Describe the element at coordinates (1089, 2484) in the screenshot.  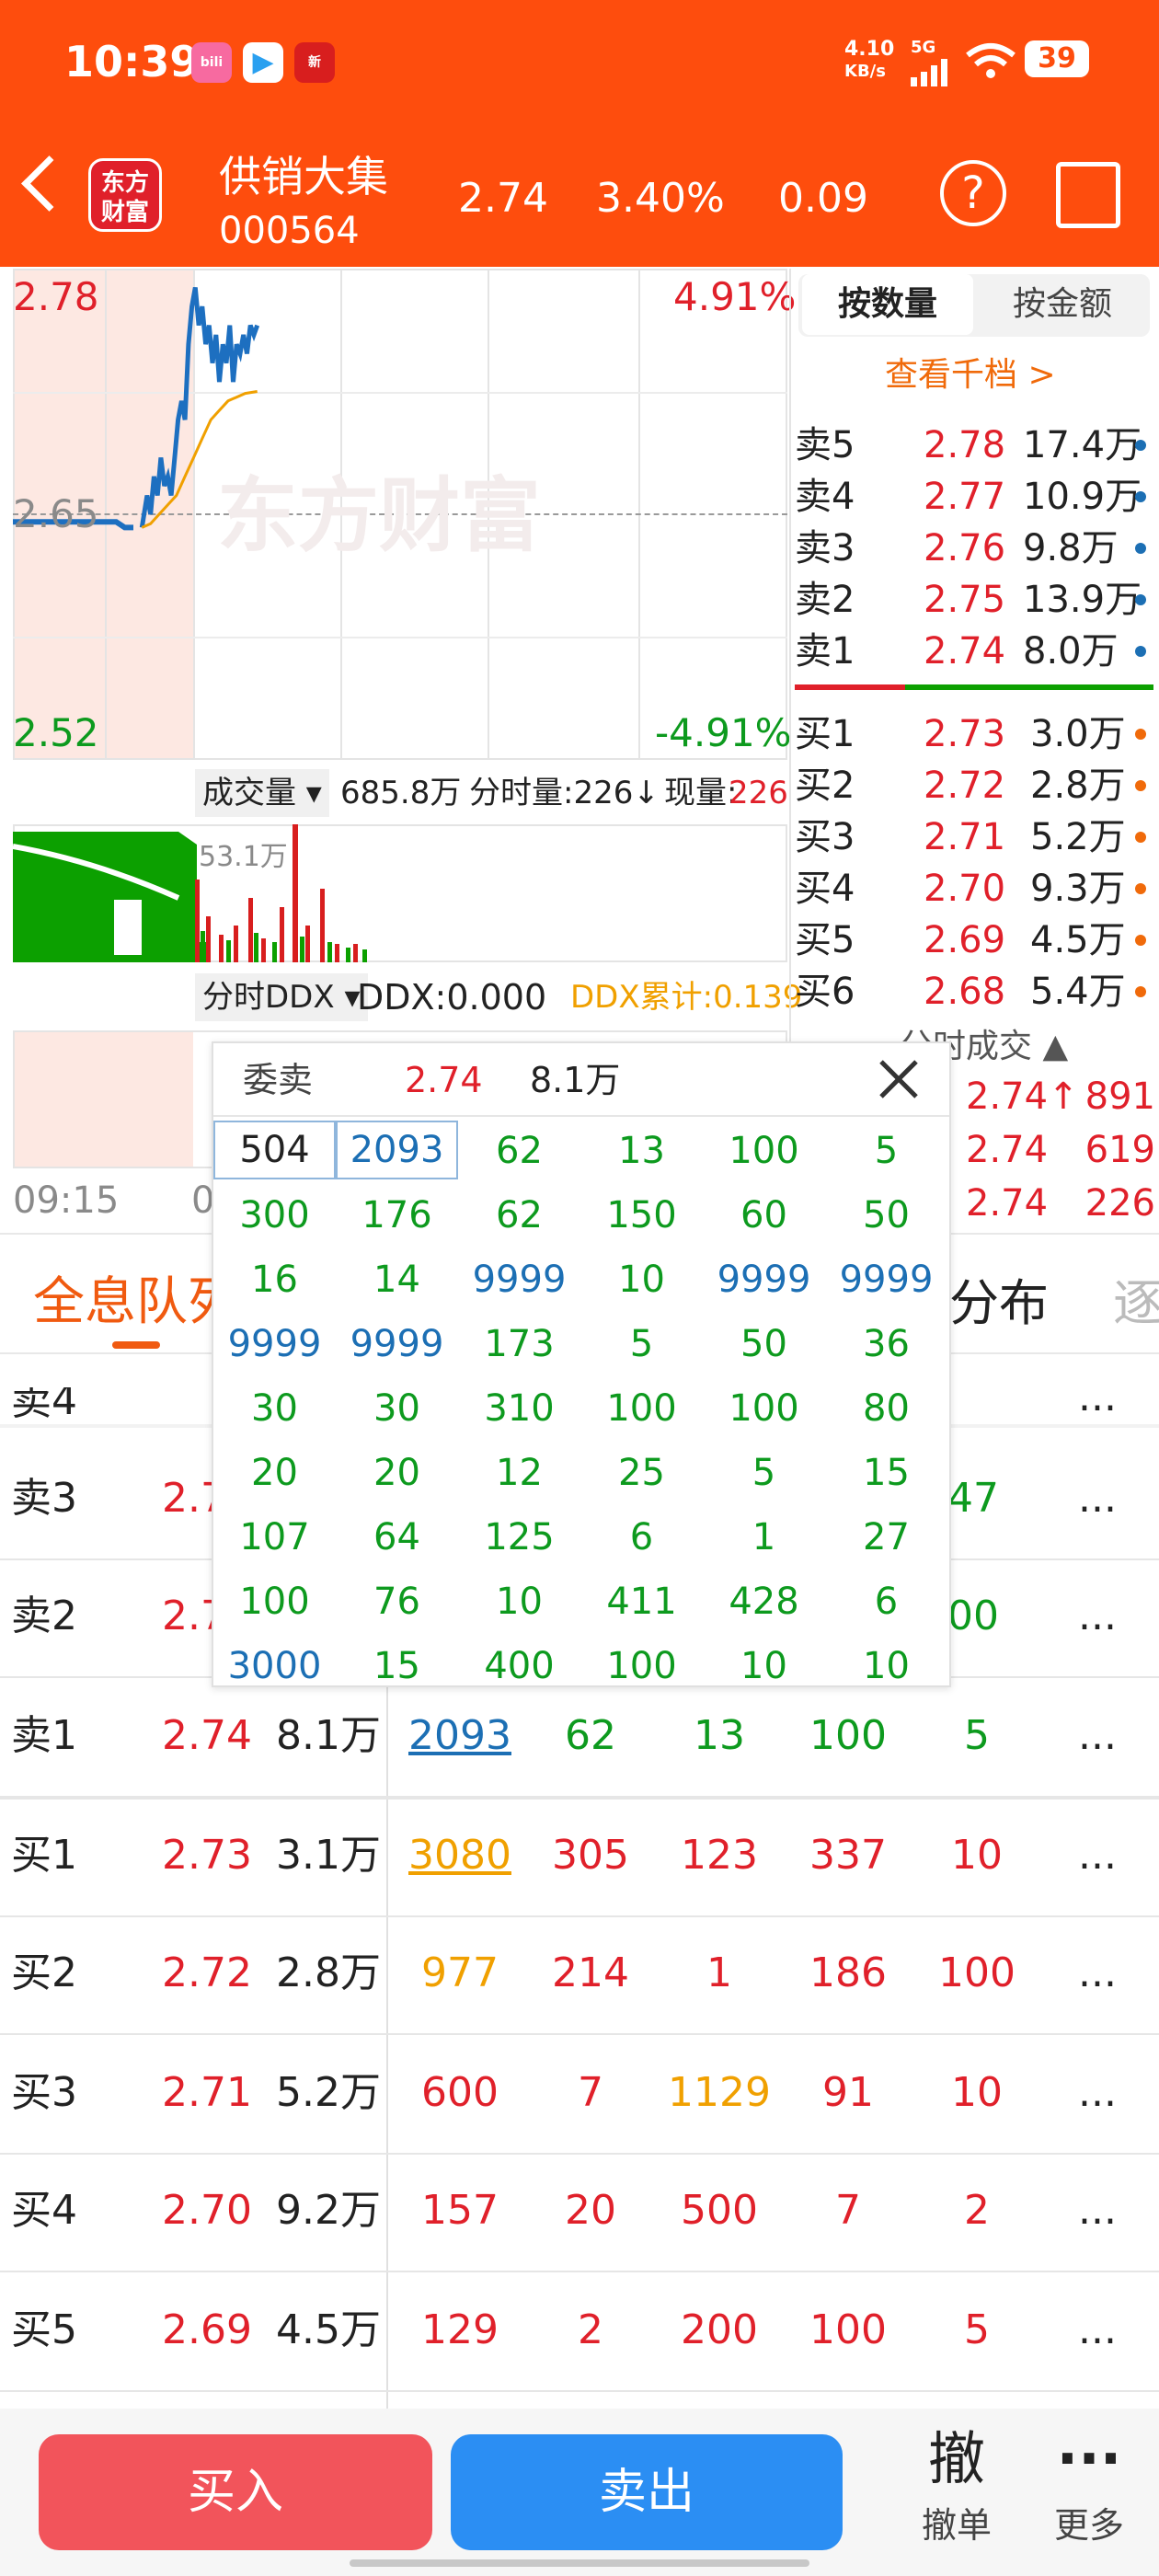
I see `more-button: ··· 更多` at that location.